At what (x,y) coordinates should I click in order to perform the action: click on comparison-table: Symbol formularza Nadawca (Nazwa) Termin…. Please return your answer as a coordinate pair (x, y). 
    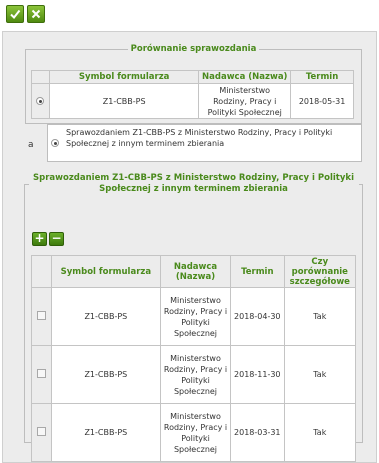
    Looking at the image, I should click on (192, 94).